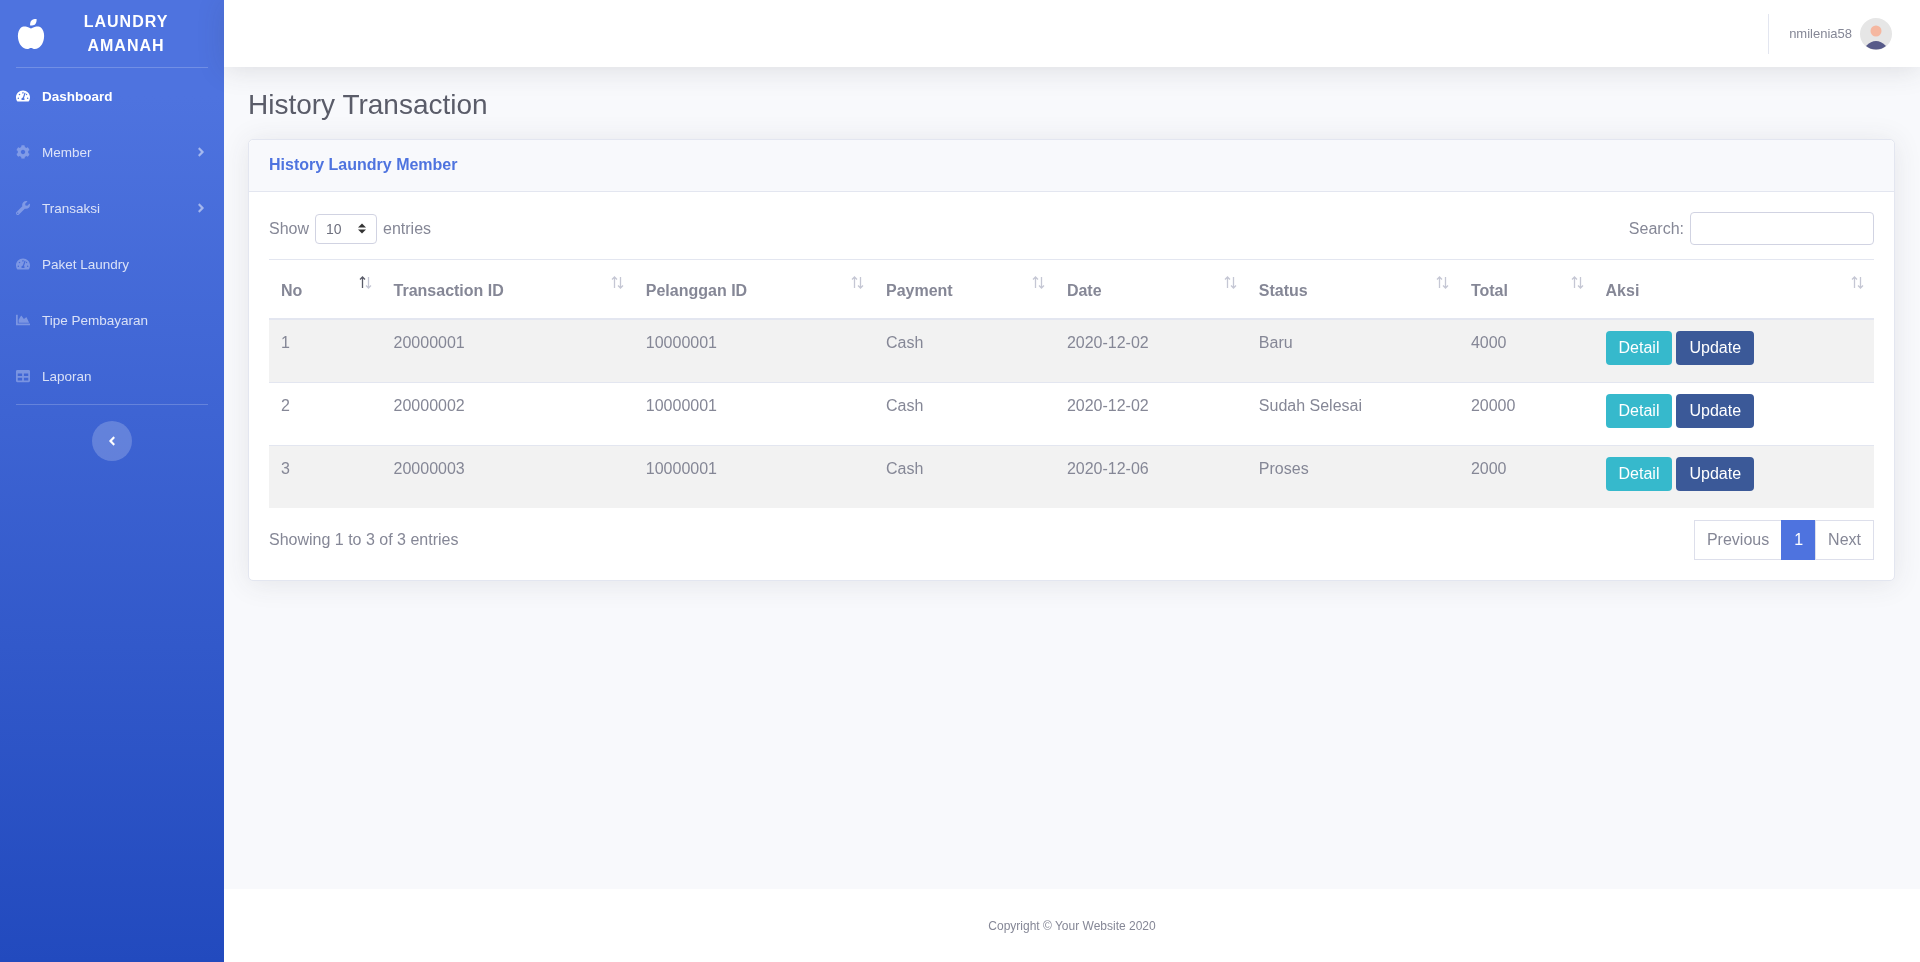 This screenshot has height=962, width=1920. I want to click on brand-name: LAUNDRY AMANAH, so click(126, 34).